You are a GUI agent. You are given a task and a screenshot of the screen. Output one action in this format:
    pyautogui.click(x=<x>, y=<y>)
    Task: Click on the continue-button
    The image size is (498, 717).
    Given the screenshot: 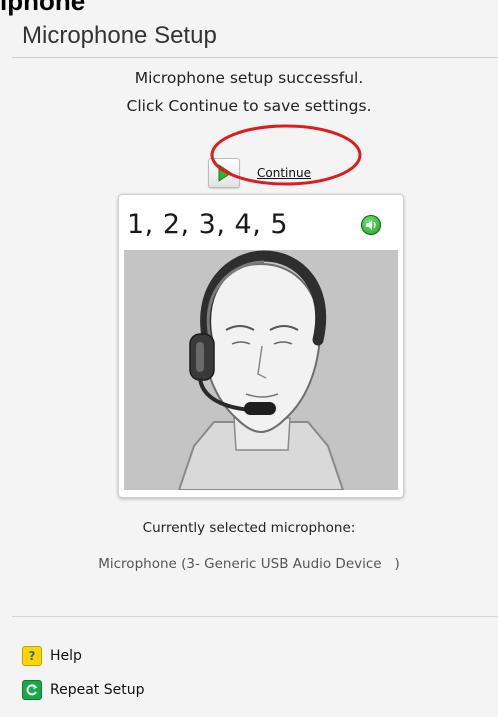 What is the action you would take?
    pyautogui.click(x=224, y=173)
    